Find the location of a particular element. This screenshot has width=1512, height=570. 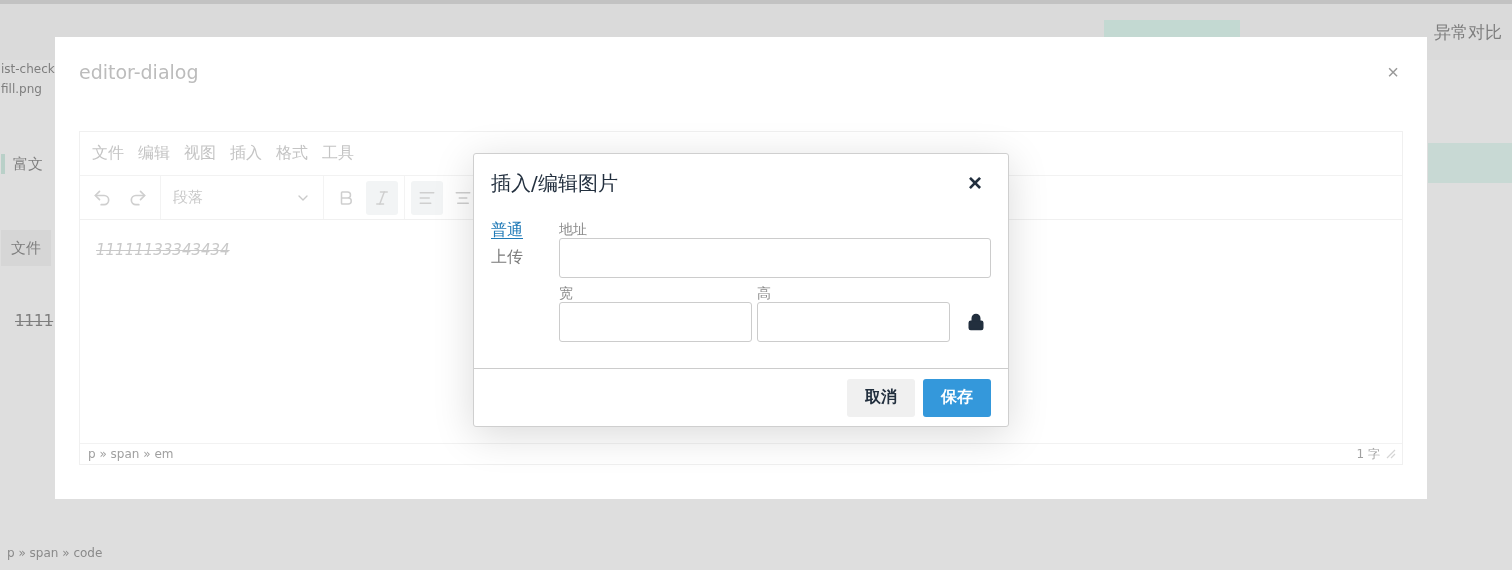

dialog-title: 插入/编辑图片 is located at coordinates (554, 183).